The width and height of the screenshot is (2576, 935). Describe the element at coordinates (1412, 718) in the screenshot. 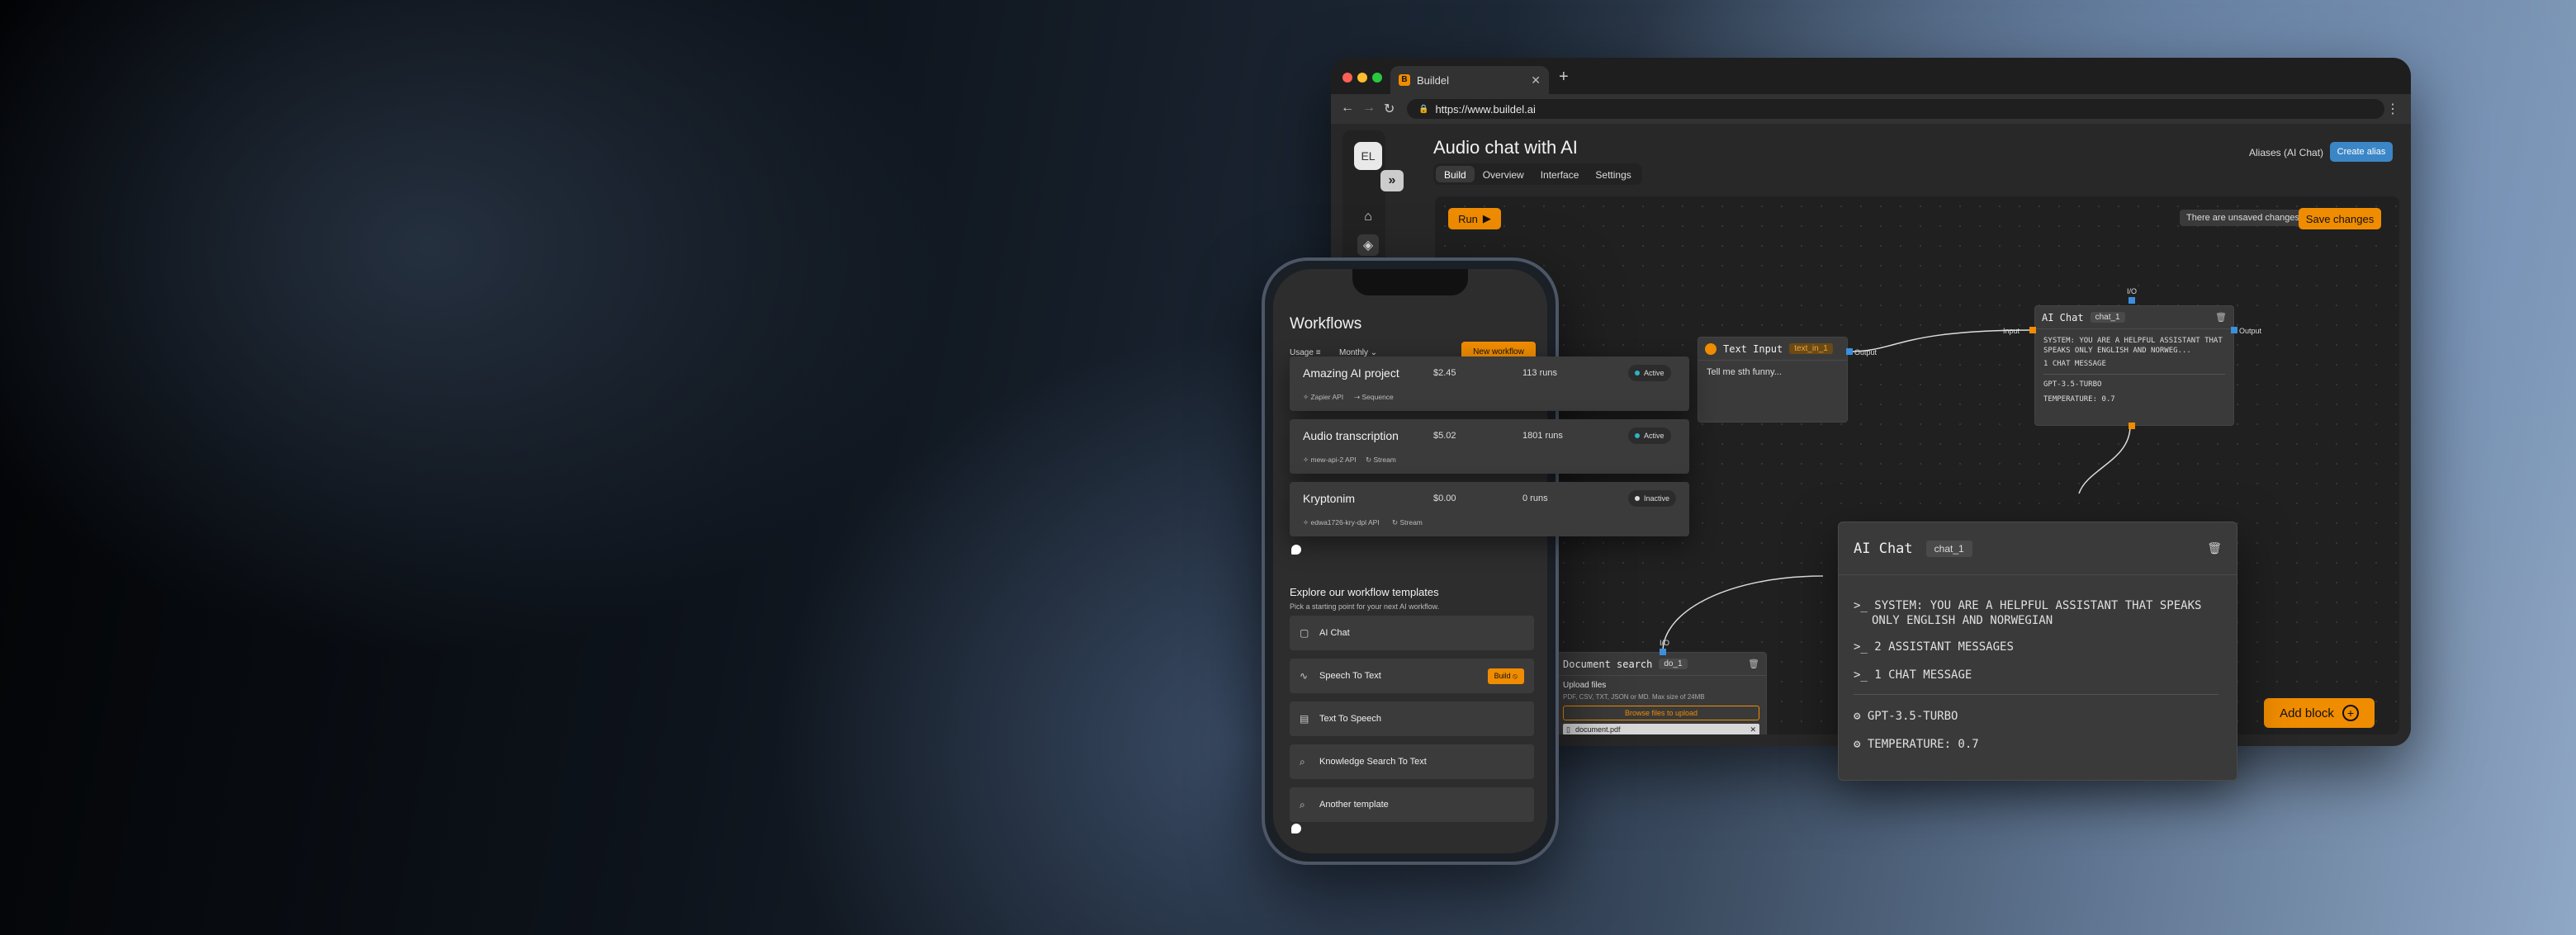

I see `template-text-to-speech: ▤ Text To Speech` at that location.